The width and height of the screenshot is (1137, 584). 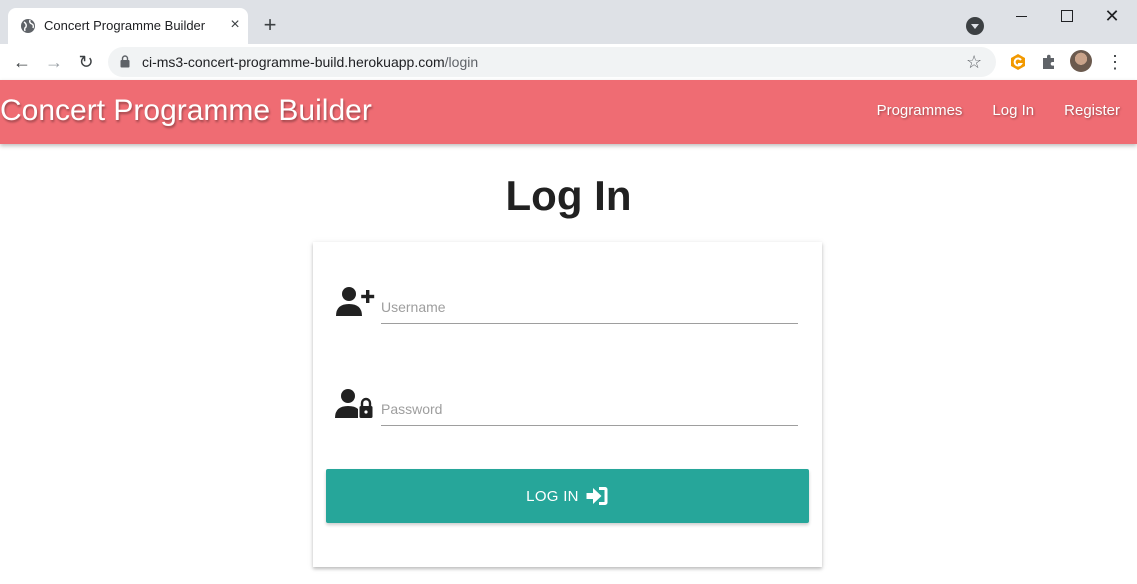 I want to click on user-plus-icon, so click(x=355, y=301).